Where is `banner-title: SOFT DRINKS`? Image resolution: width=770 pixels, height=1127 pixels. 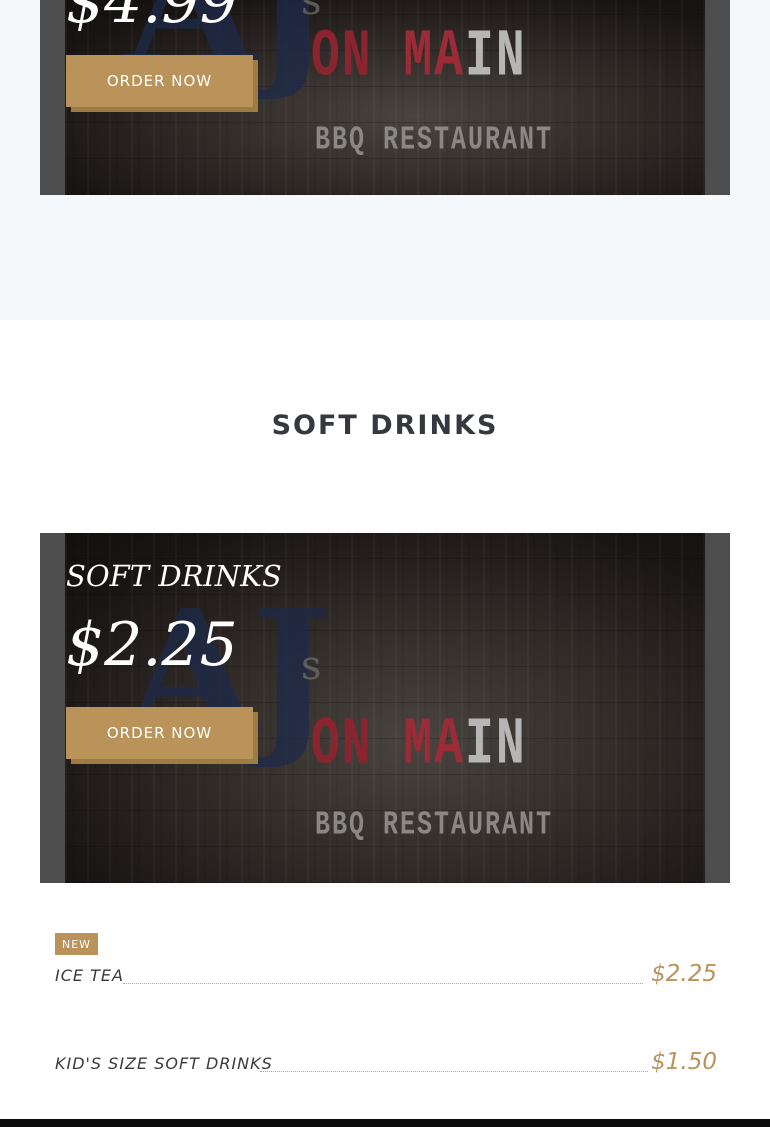
banner-title: SOFT DRINKS is located at coordinates (174, 576).